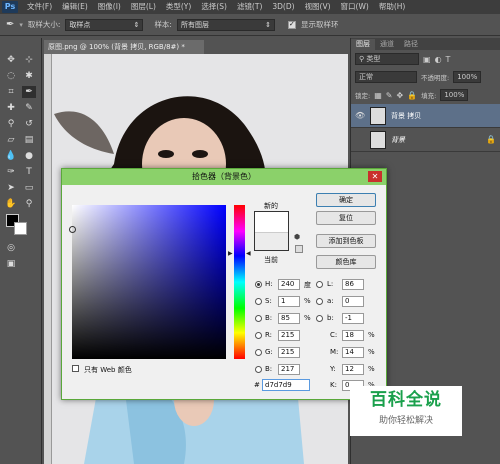 This screenshot has height=464, width=500. I want to click on color-marker, so click(72, 229).